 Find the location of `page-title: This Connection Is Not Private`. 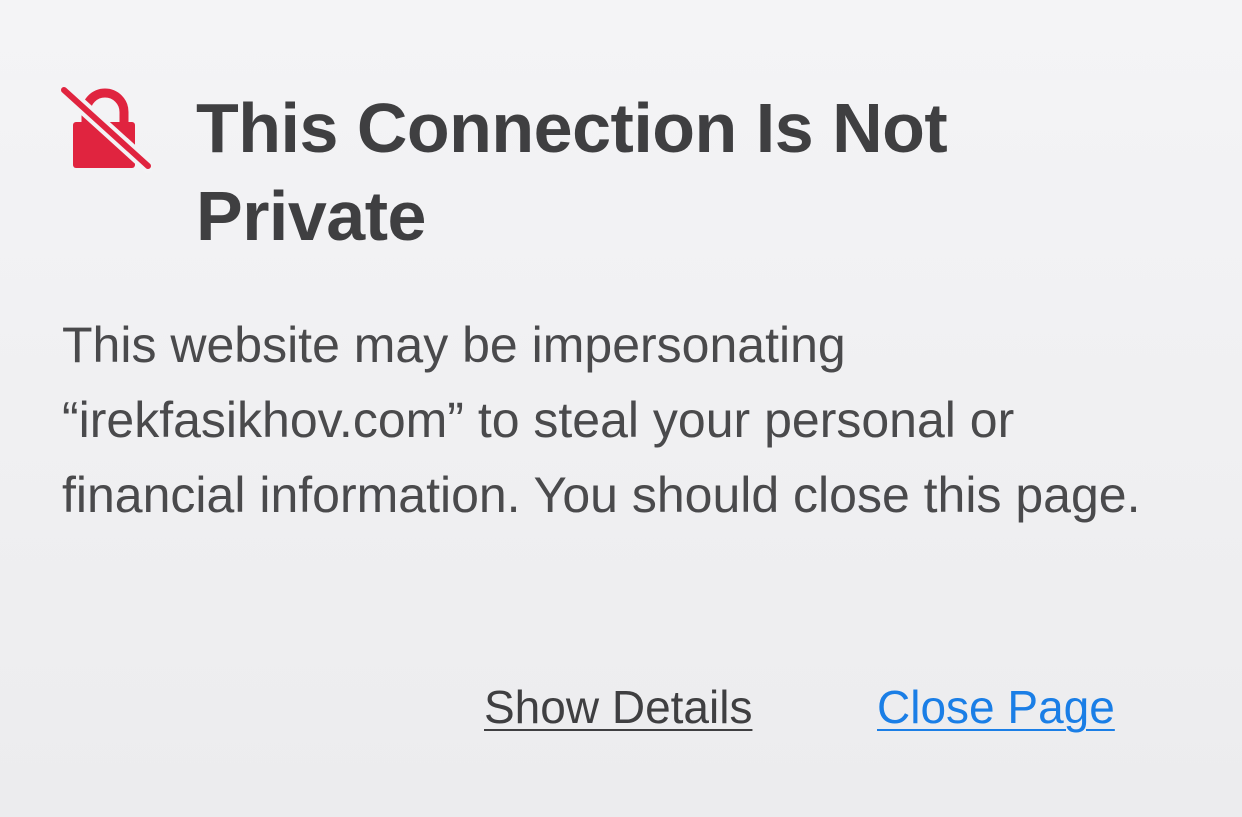

page-title: This Connection Is Not Private is located at coordinates (572, 172).